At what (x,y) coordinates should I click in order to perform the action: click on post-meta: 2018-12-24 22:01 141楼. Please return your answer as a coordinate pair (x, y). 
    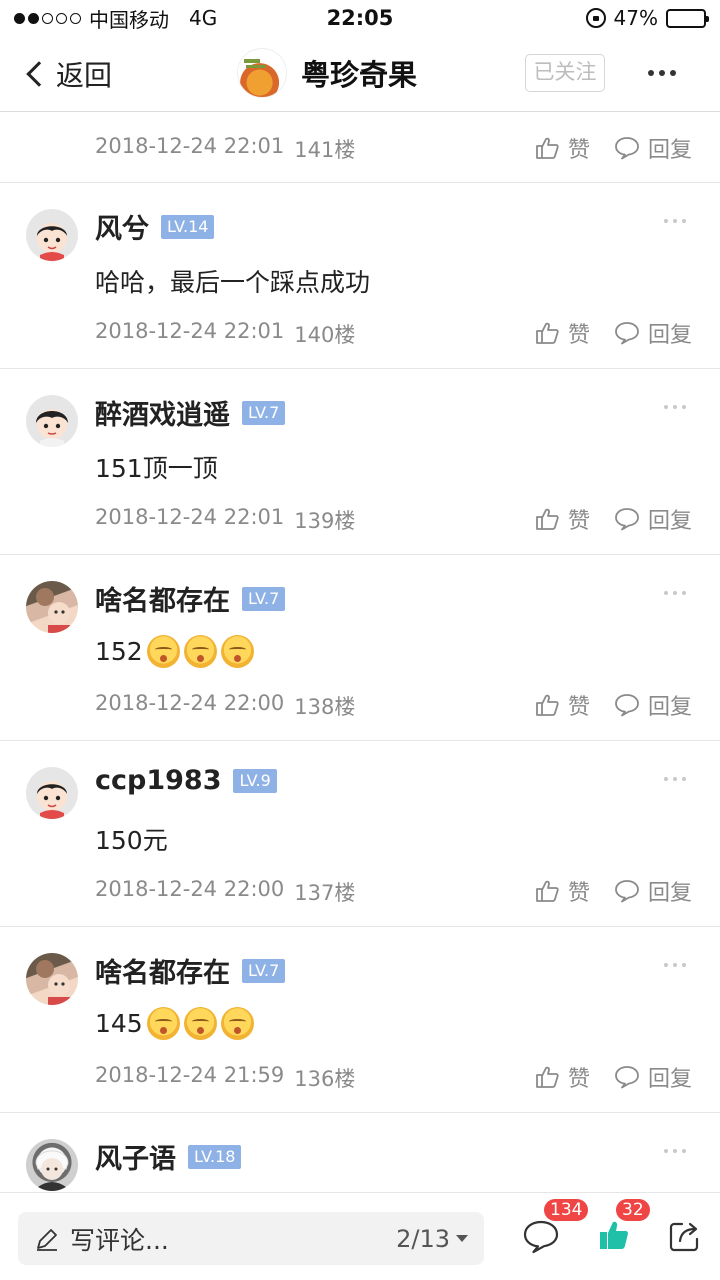
    Looking at the image, I should click on (225, 149).